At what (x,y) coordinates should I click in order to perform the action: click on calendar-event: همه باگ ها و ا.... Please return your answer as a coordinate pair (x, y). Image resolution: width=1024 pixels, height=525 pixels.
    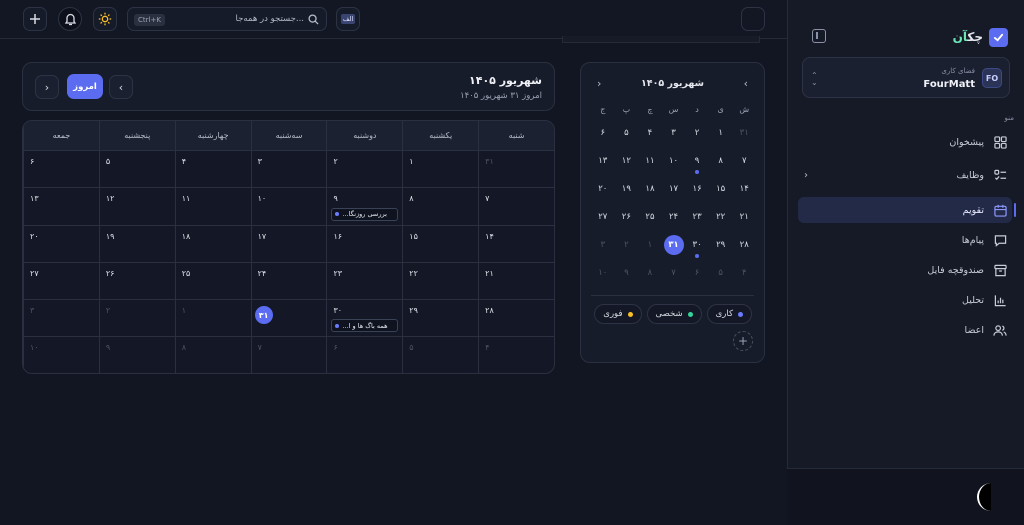
    Looking at the image, I should click on (365, 326).